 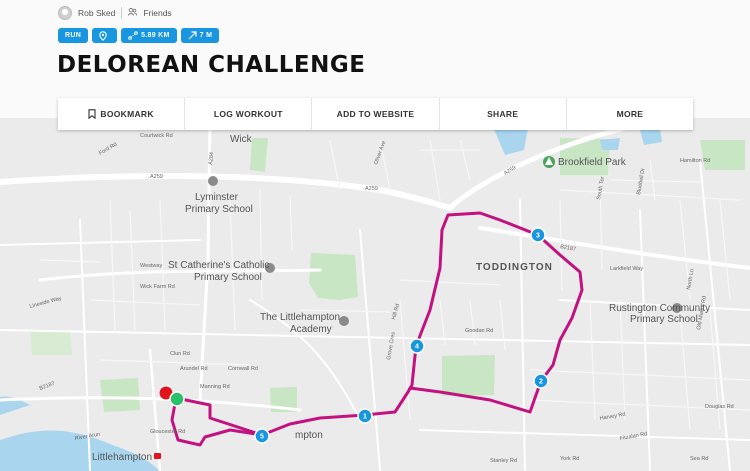 What do you see at coordinates (218, 265) in the screenshot?
I see `place-st-catherine: St Catherine's Catholic` at bounding box center [218, 265].